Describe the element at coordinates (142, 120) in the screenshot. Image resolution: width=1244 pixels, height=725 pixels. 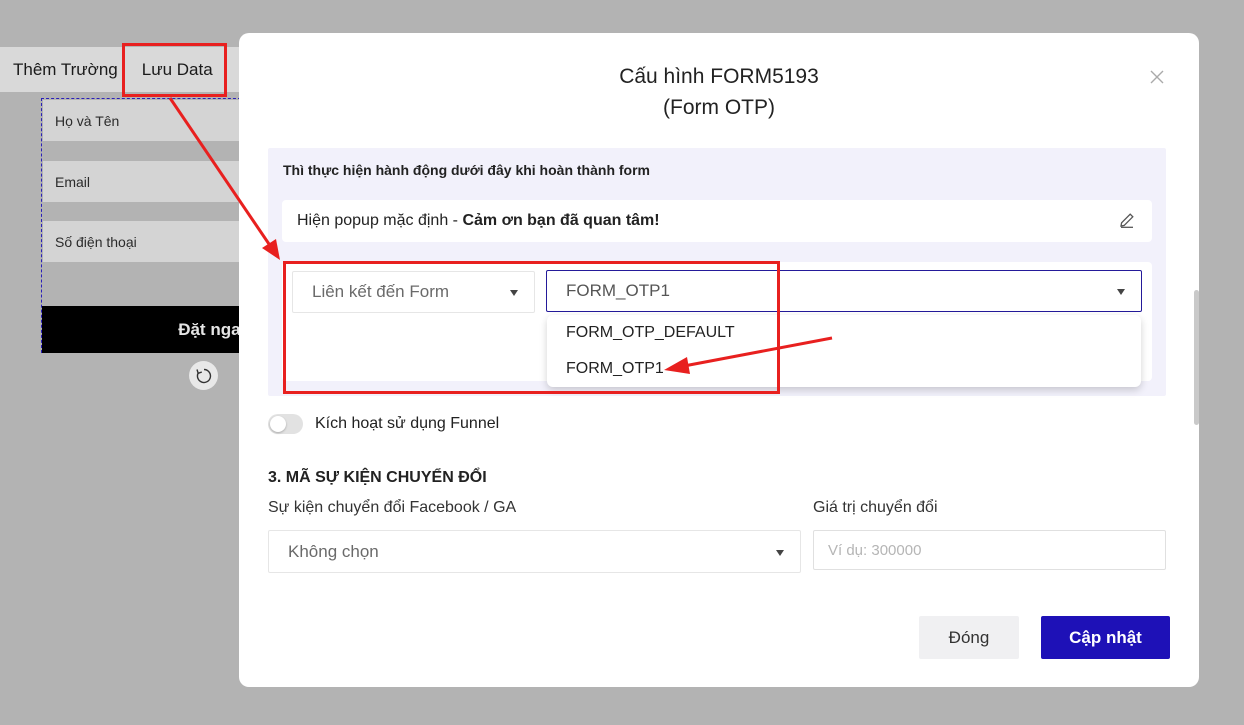
I see `preview-field-name: Họ và Tên` at that location.